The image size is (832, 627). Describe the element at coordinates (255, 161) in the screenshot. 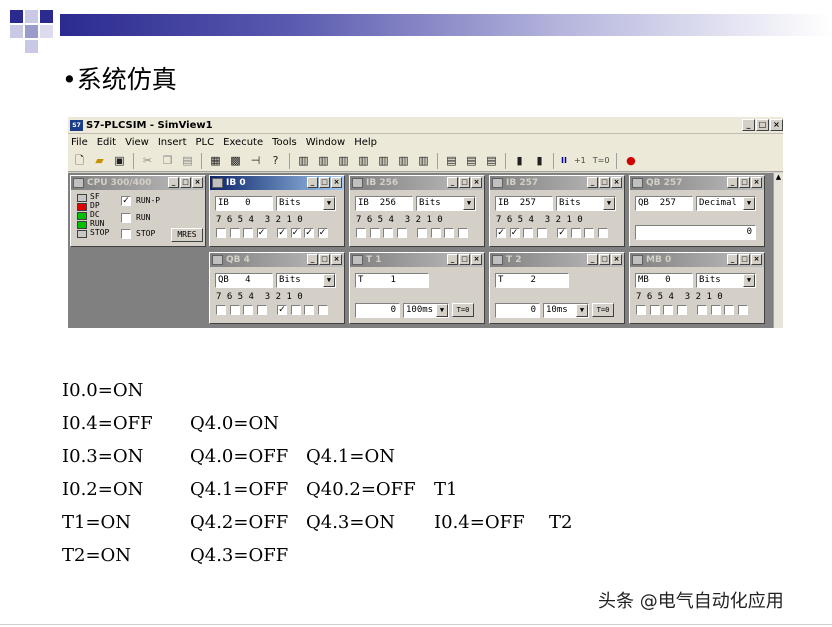

I see `pin-icon: ⊣` at that location.